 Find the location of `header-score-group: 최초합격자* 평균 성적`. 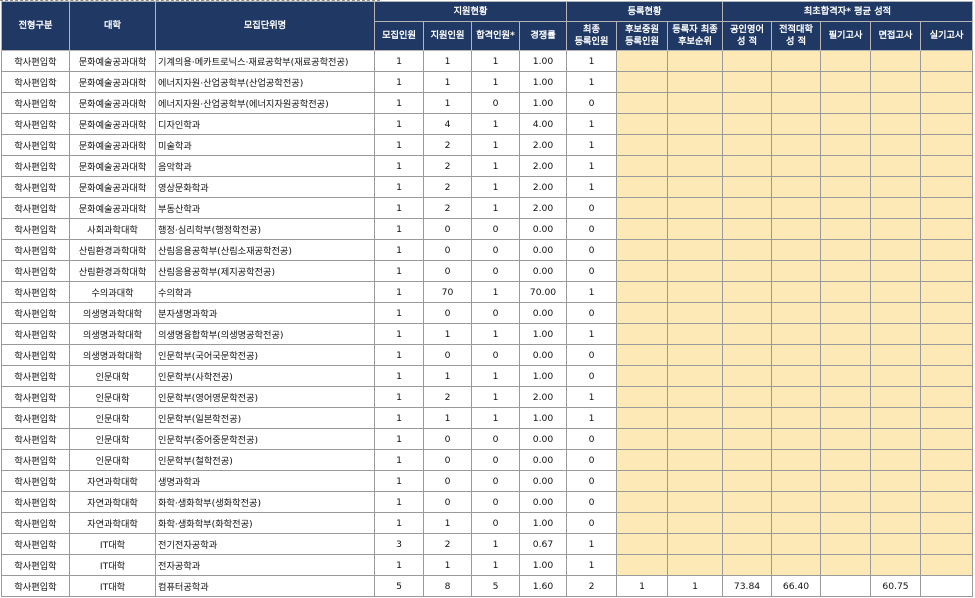

header-score-group: 최초합격자* 평균 성적 is located at coordinates (847, 11).